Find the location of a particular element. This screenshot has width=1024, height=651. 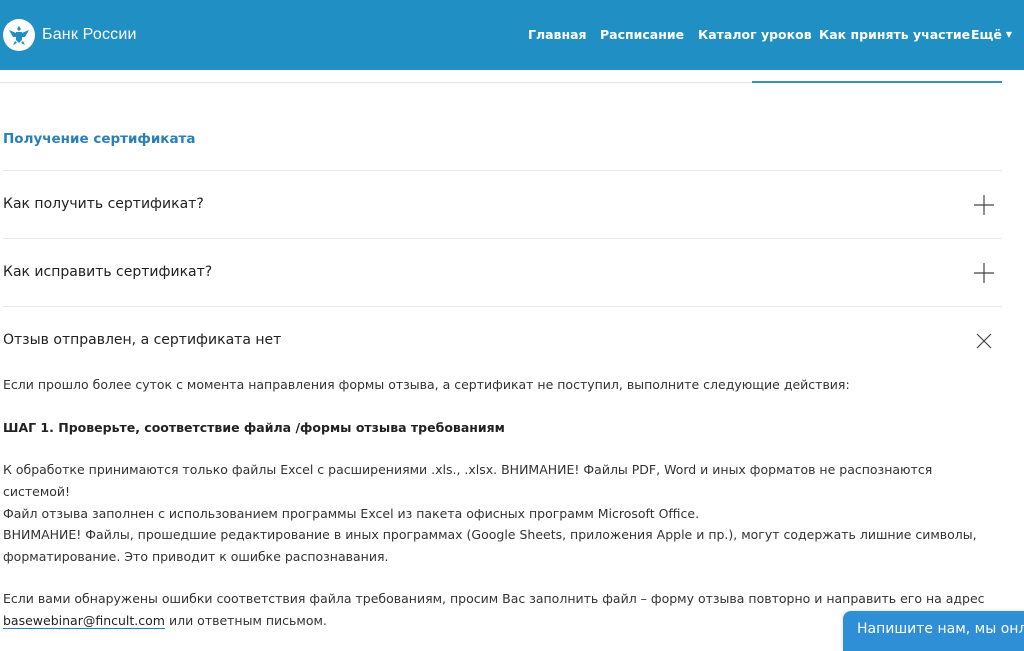

active-tab-indicator is located at coordinates (877, 82).